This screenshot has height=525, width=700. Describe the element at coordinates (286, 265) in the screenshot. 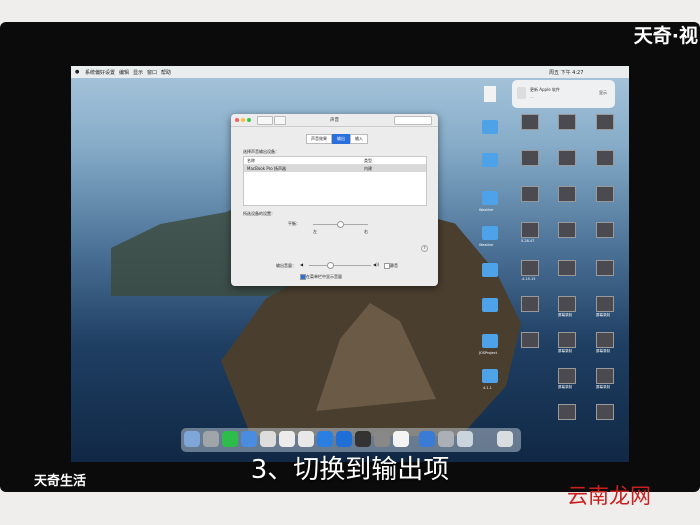

I see `output-volume-label: 输出音量：` at that location.